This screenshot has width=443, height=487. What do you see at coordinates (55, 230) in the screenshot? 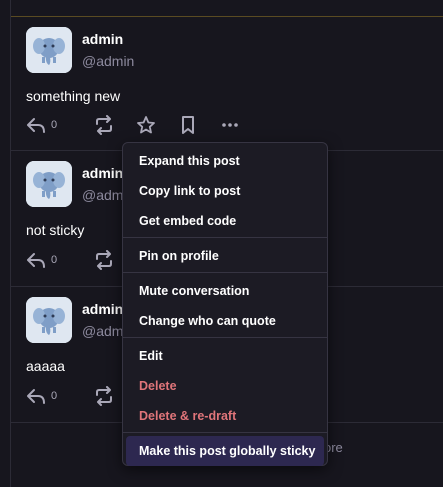
I see `post-content: not sticky` at bounding box center [55, 230].